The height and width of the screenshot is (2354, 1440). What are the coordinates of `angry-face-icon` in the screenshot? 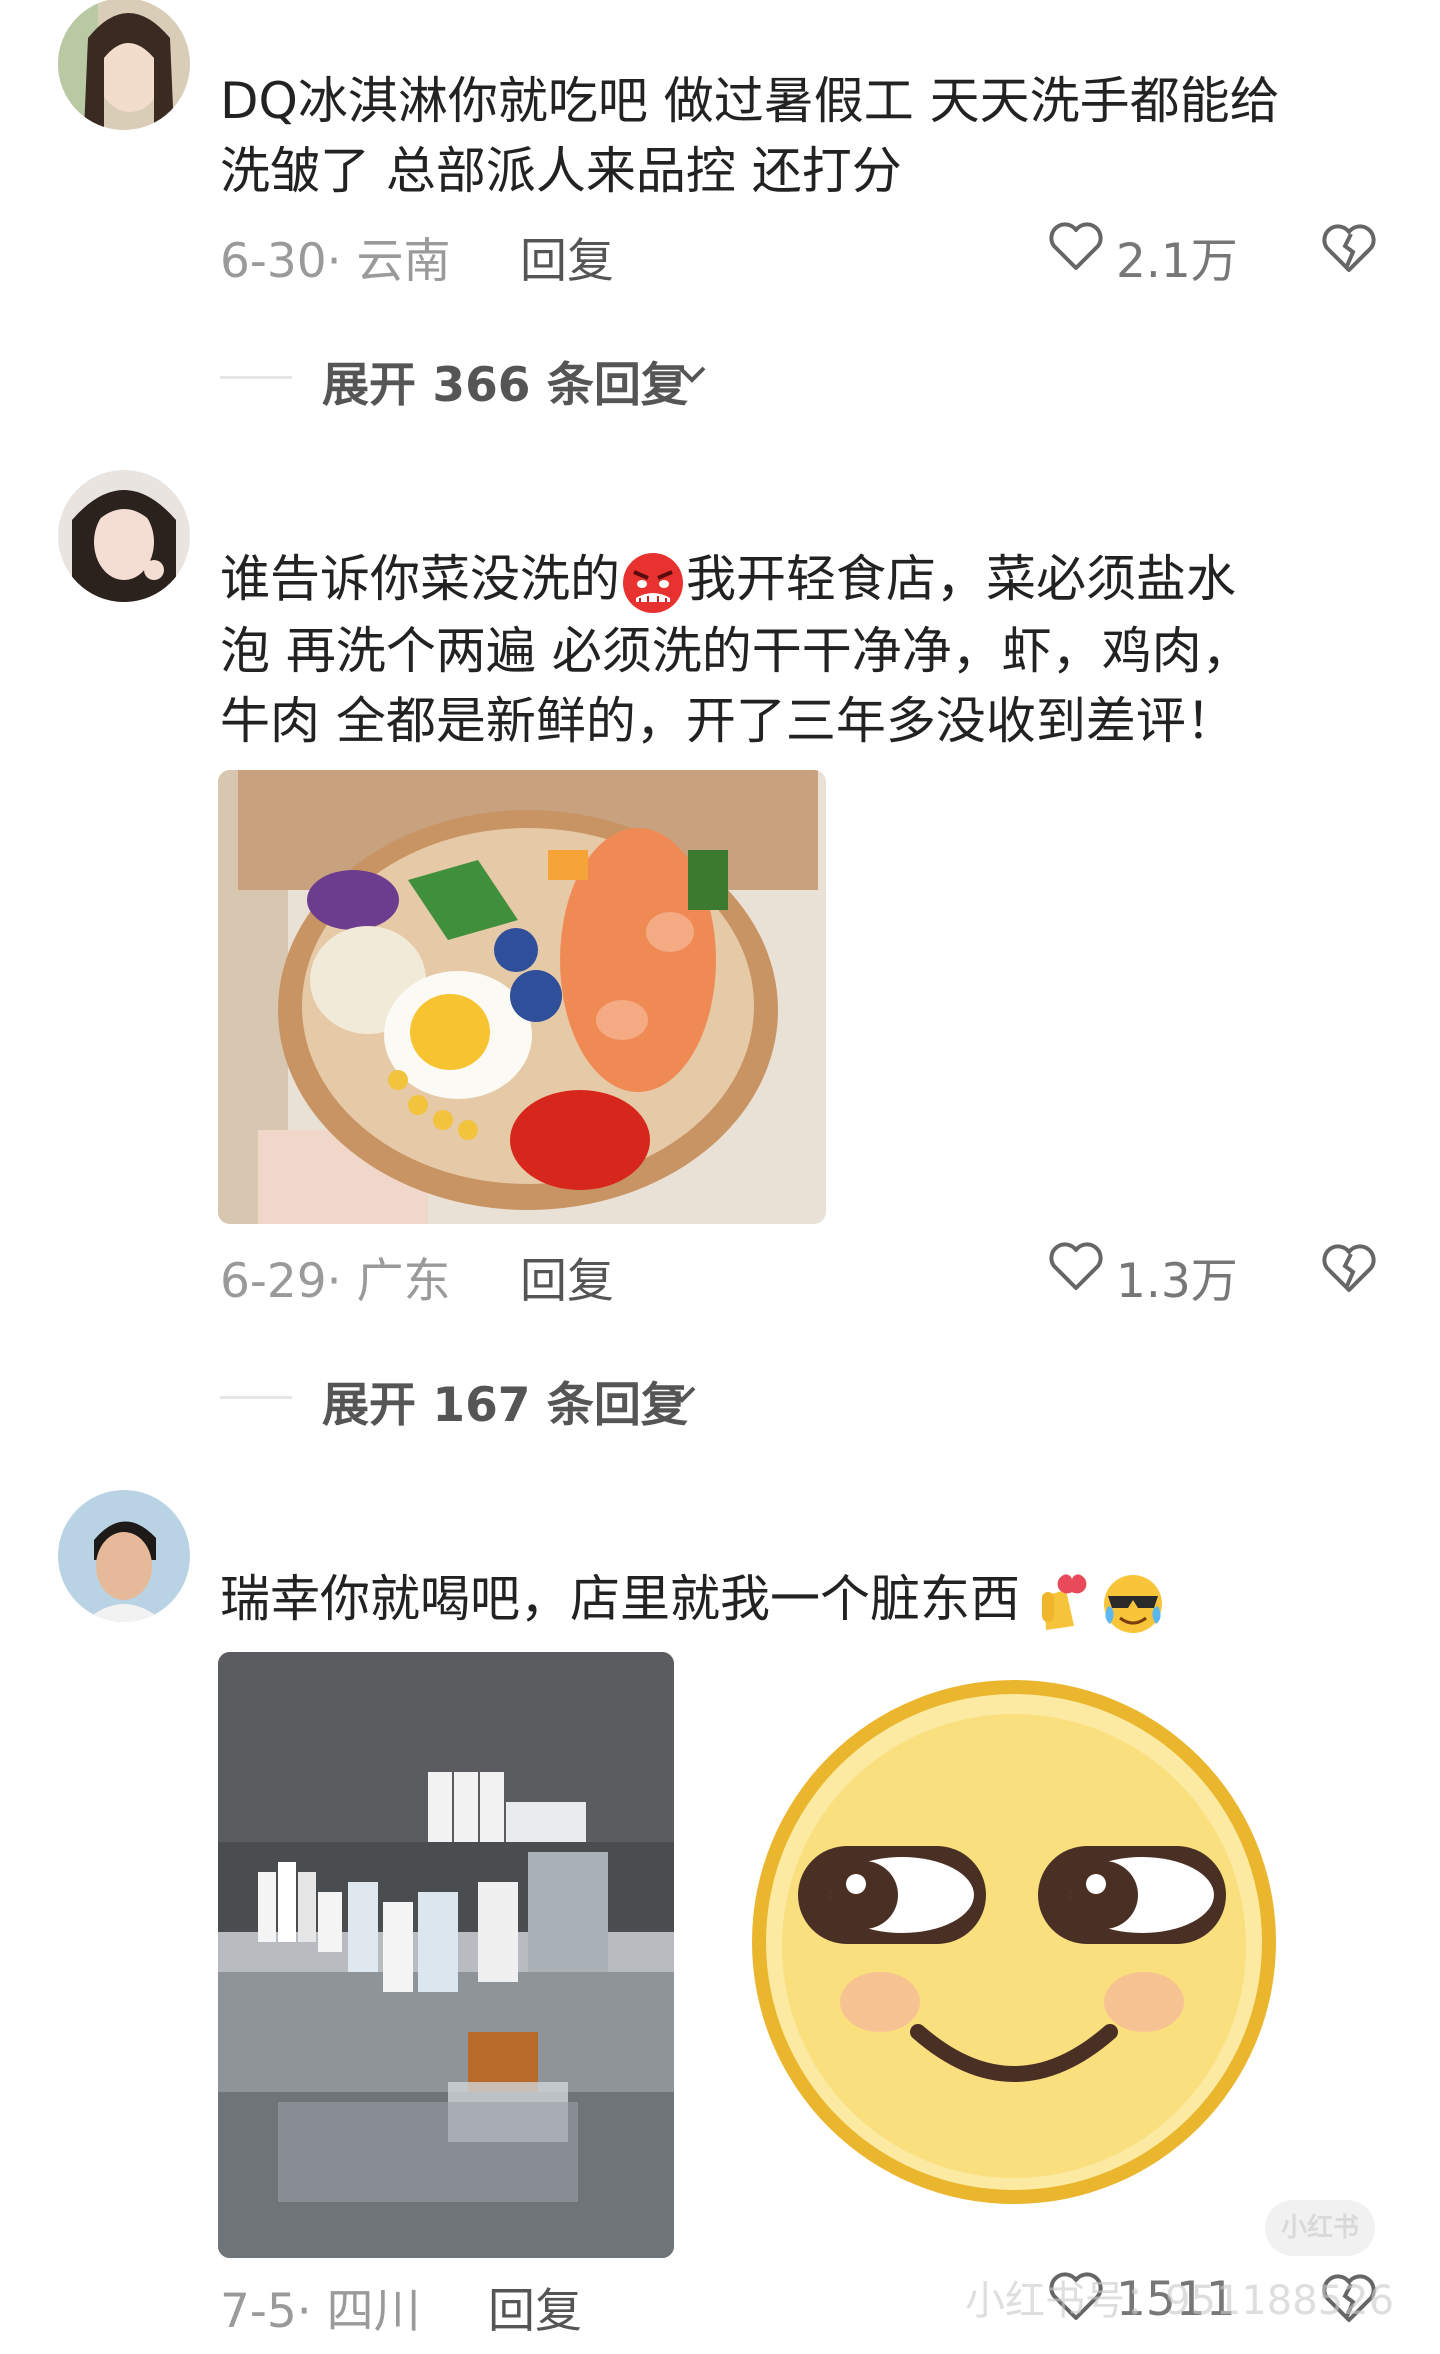 It's located at (653, 582).